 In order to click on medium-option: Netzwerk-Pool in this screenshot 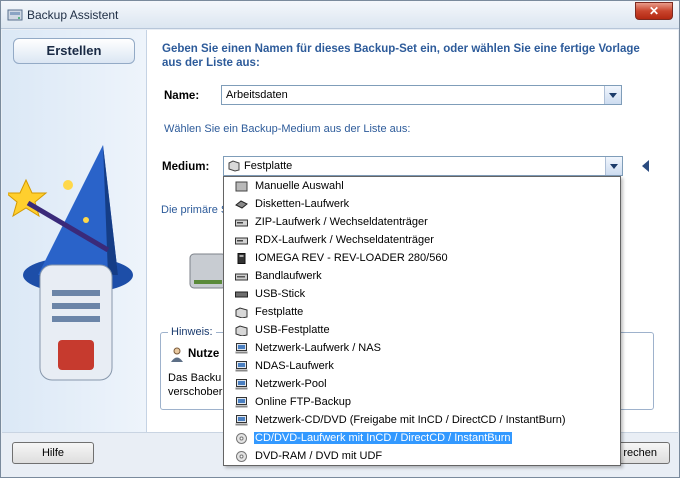, I will do `click(422, 385)`.